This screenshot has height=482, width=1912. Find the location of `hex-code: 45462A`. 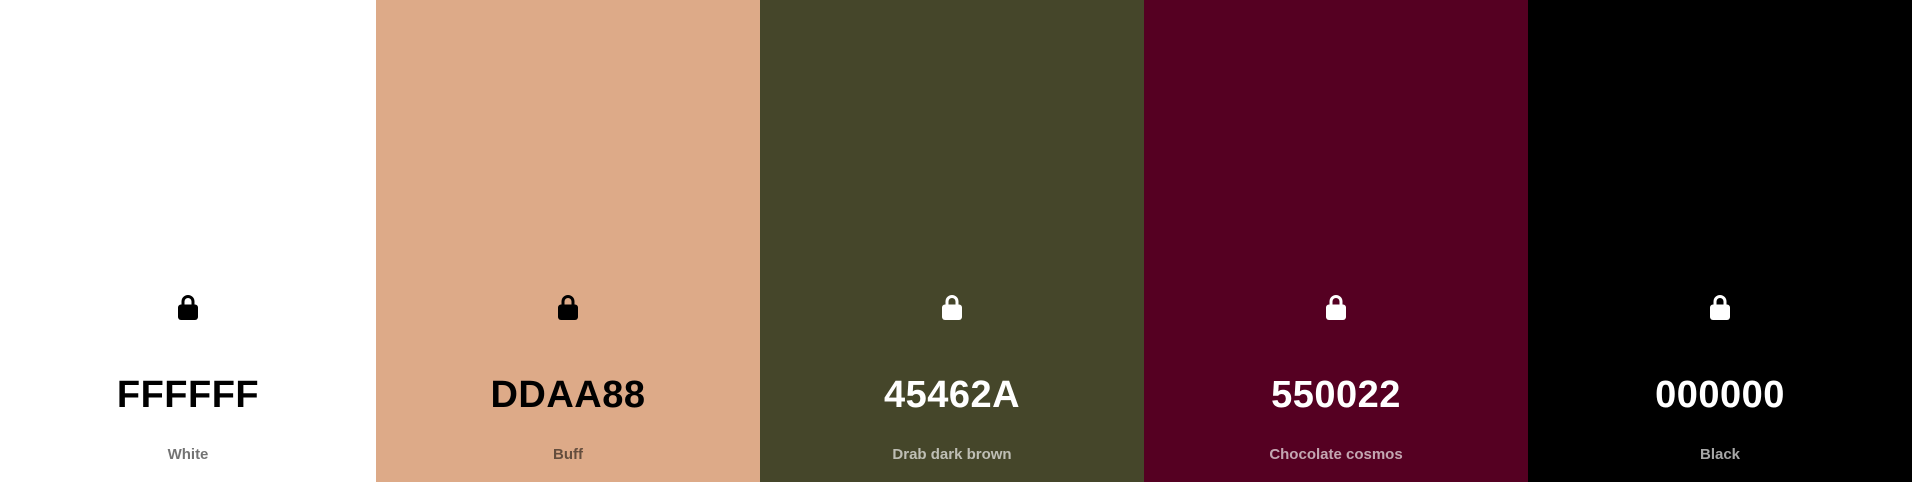

hex-code: 45462A is located at coordinates (952, 395).